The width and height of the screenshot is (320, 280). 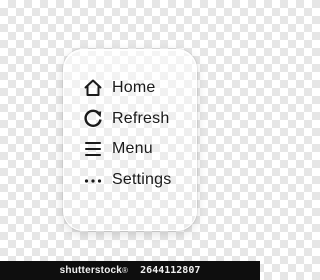 I want to click on menu-item-label: Menu, so click(x=132, y=149).